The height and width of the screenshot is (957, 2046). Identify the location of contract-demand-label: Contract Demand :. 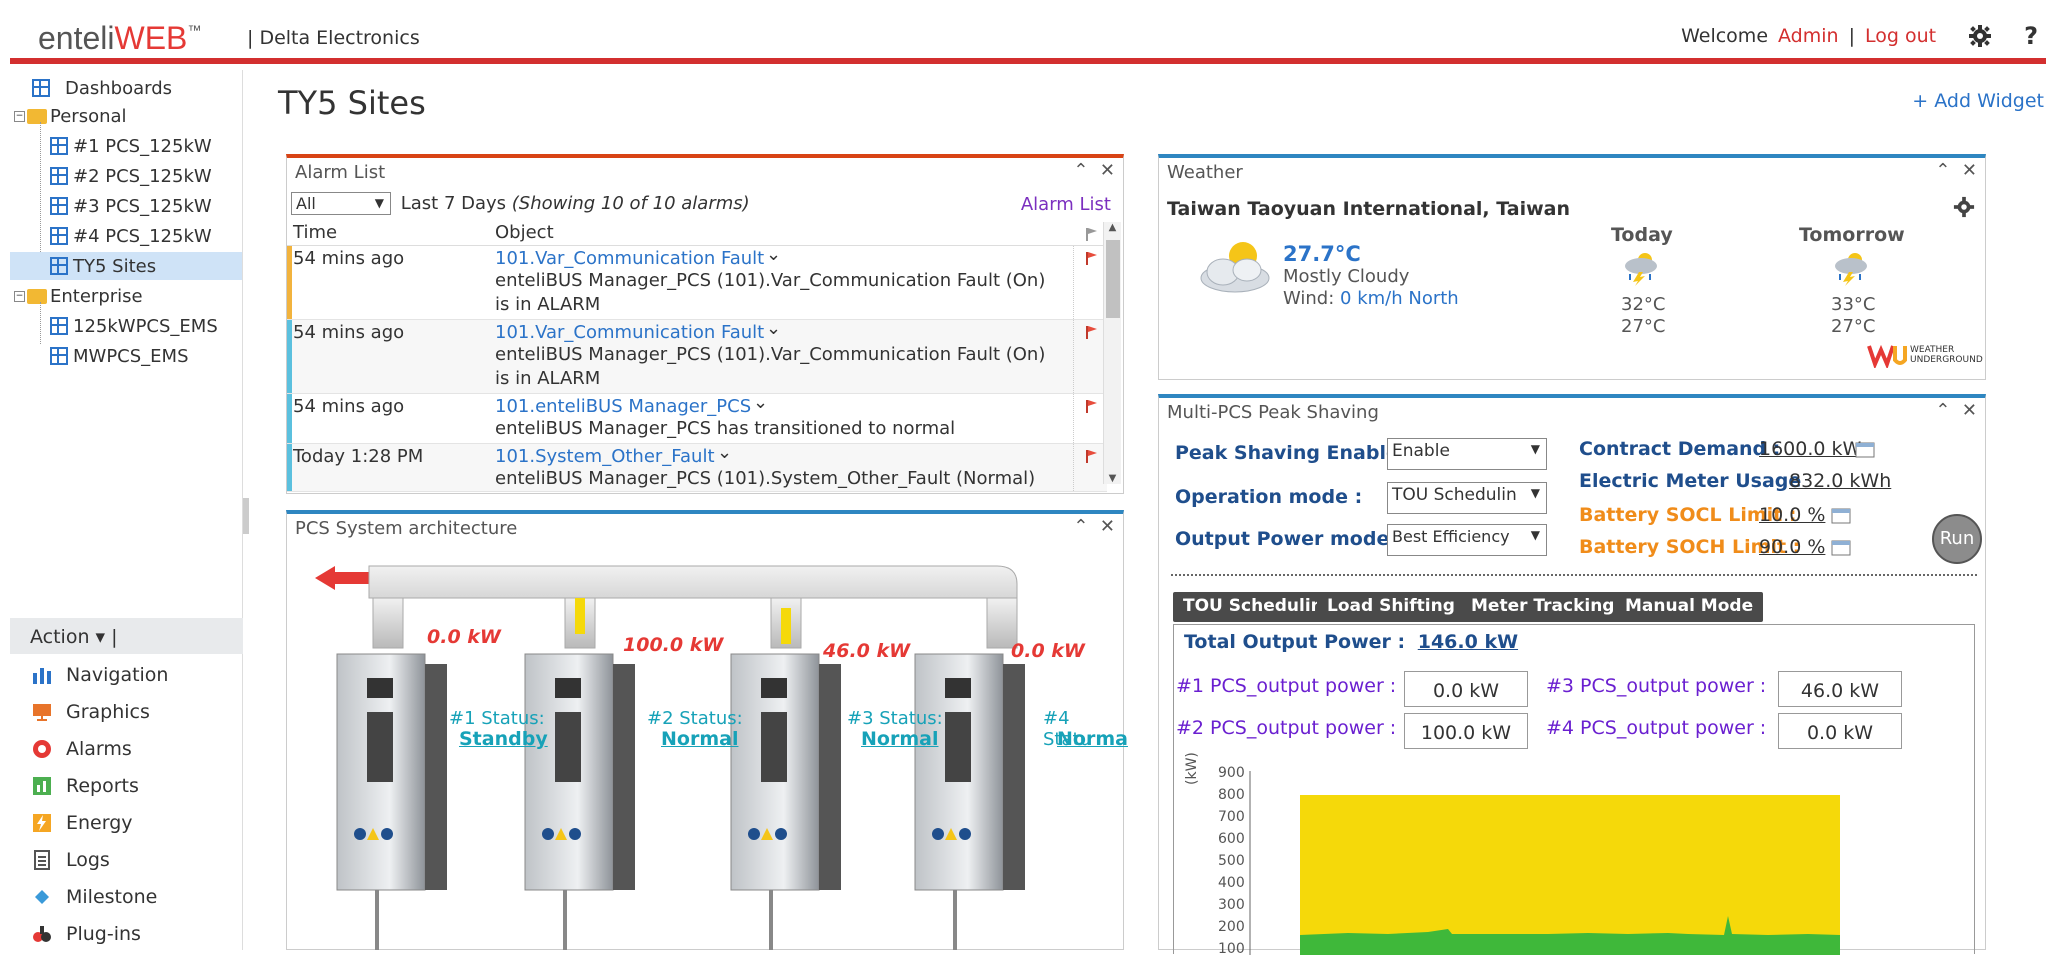
(1680, 449).